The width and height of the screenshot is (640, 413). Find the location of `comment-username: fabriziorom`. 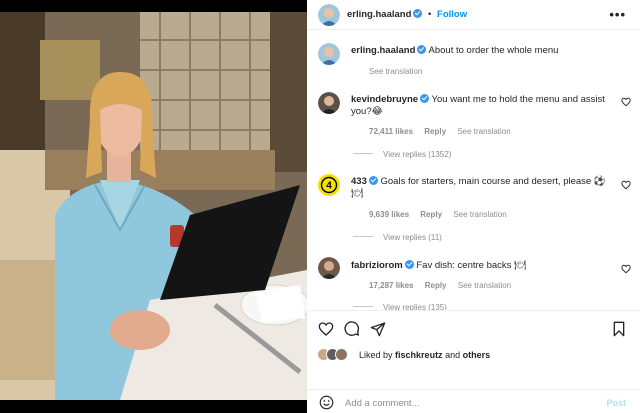

comment-username: fabriziorom is located at coordinates (377, 265).